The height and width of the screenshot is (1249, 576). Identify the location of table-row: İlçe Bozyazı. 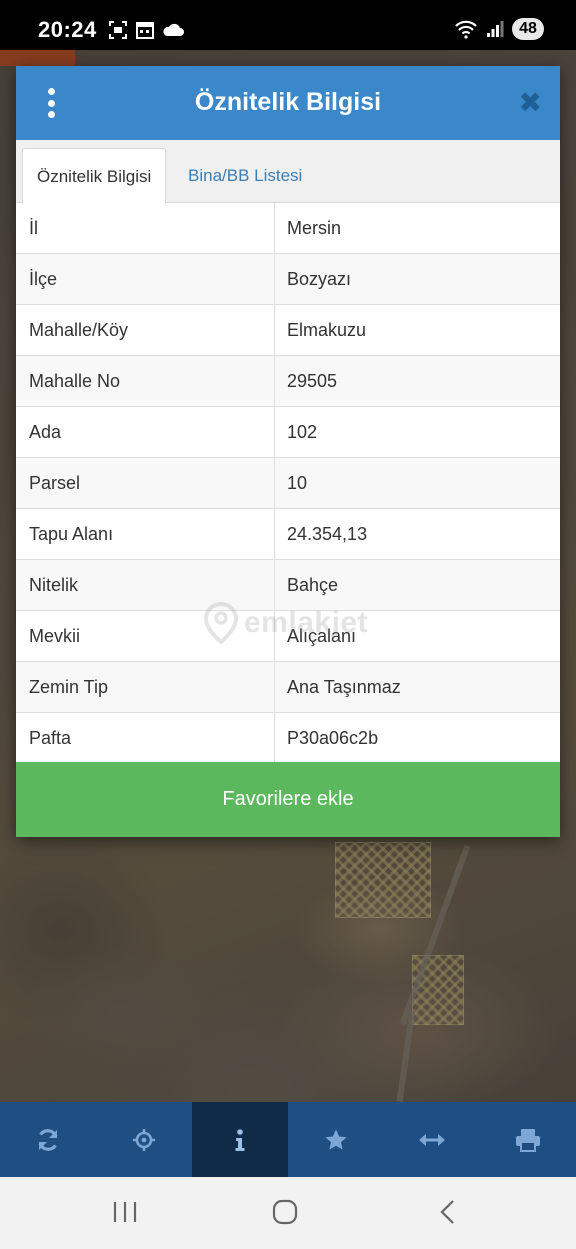
(288, 279).